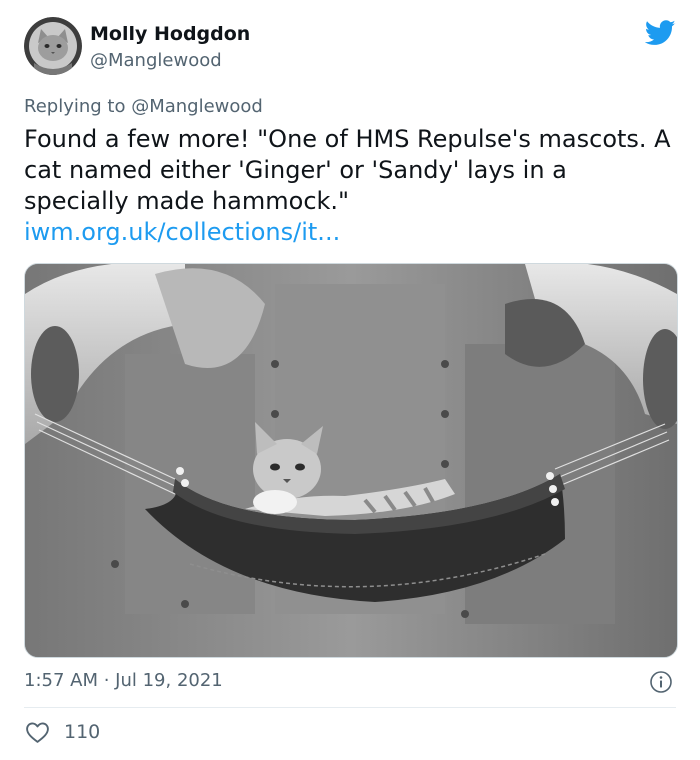 The image size is (700, 760). What do you see at coordinates (156, 60) in the screenshot?
I see `author-handle: @Manglewood` at bounding box center [156, 60].